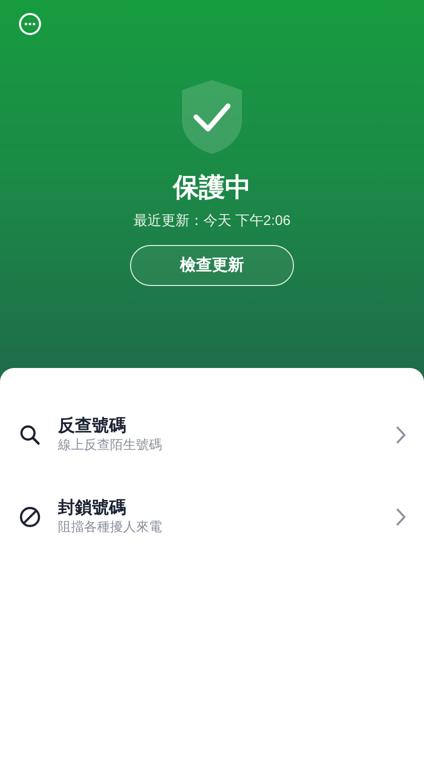  I want to click on block-icon, so click(30, 517).